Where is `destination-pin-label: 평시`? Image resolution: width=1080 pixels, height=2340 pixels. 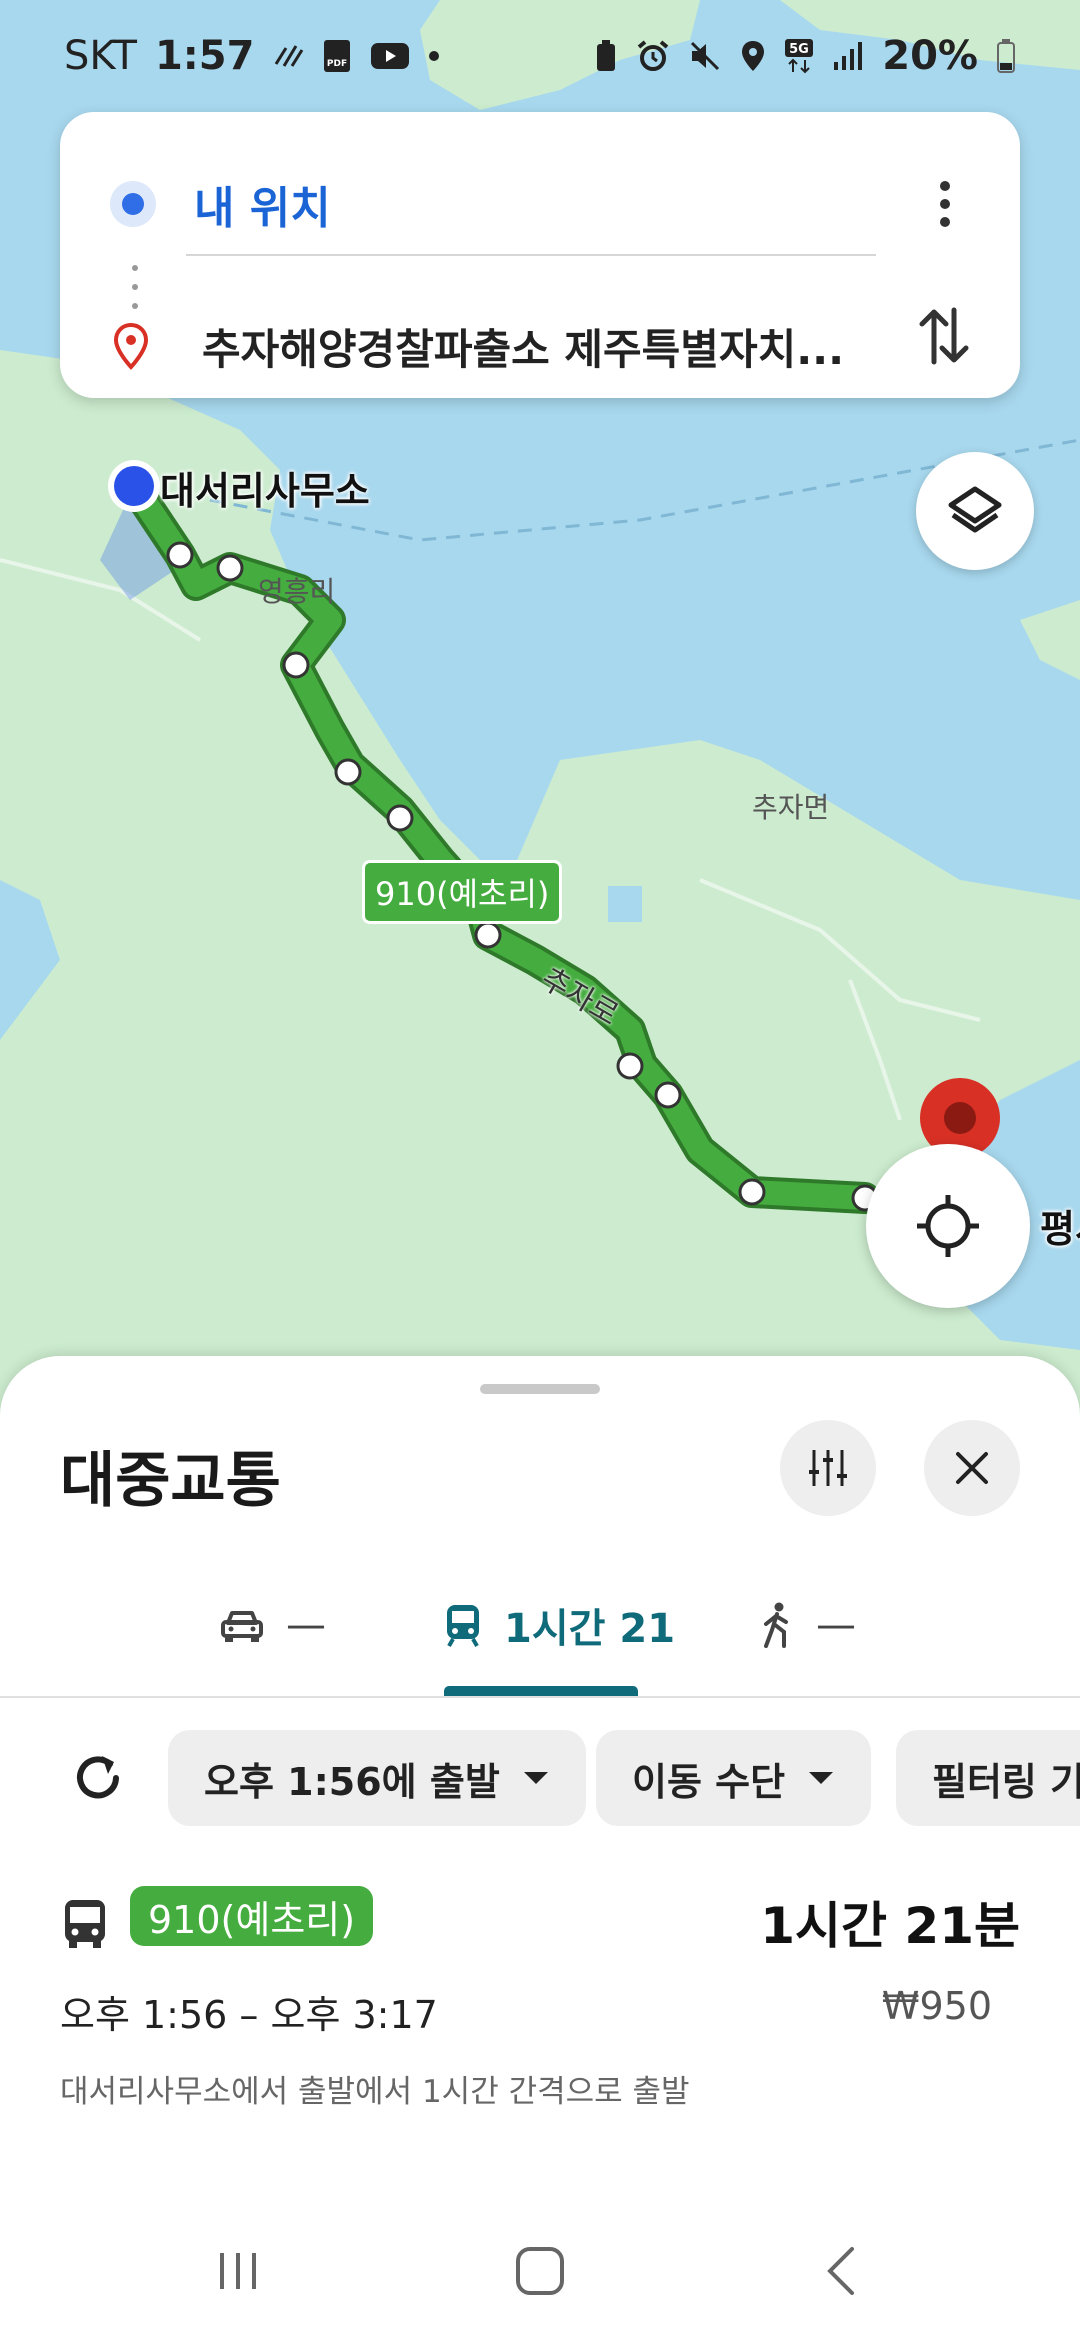
destination-pin-label: 평시 is located at coordinates (1060, 1229).